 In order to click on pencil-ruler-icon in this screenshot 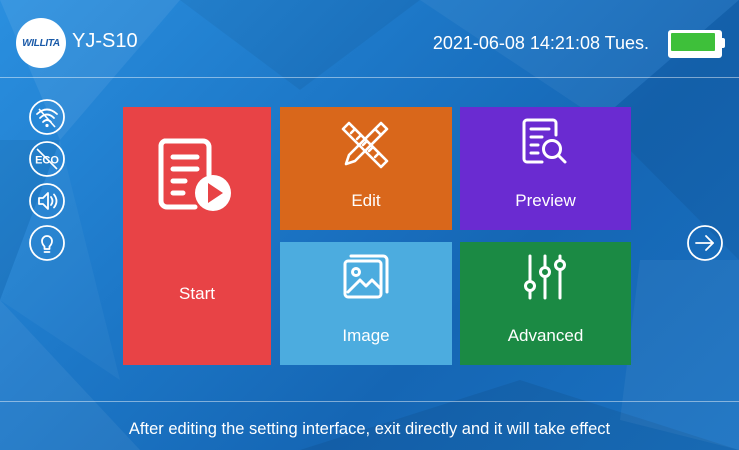, I will do `click(365, 145)`.